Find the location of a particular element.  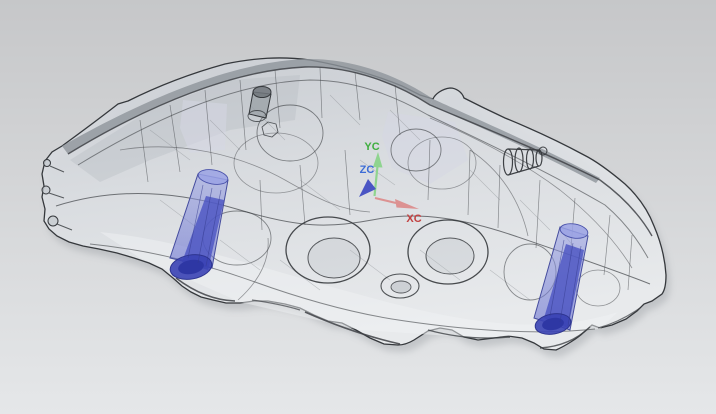

triad-x-label: XC is located at coordinates (413, 219).